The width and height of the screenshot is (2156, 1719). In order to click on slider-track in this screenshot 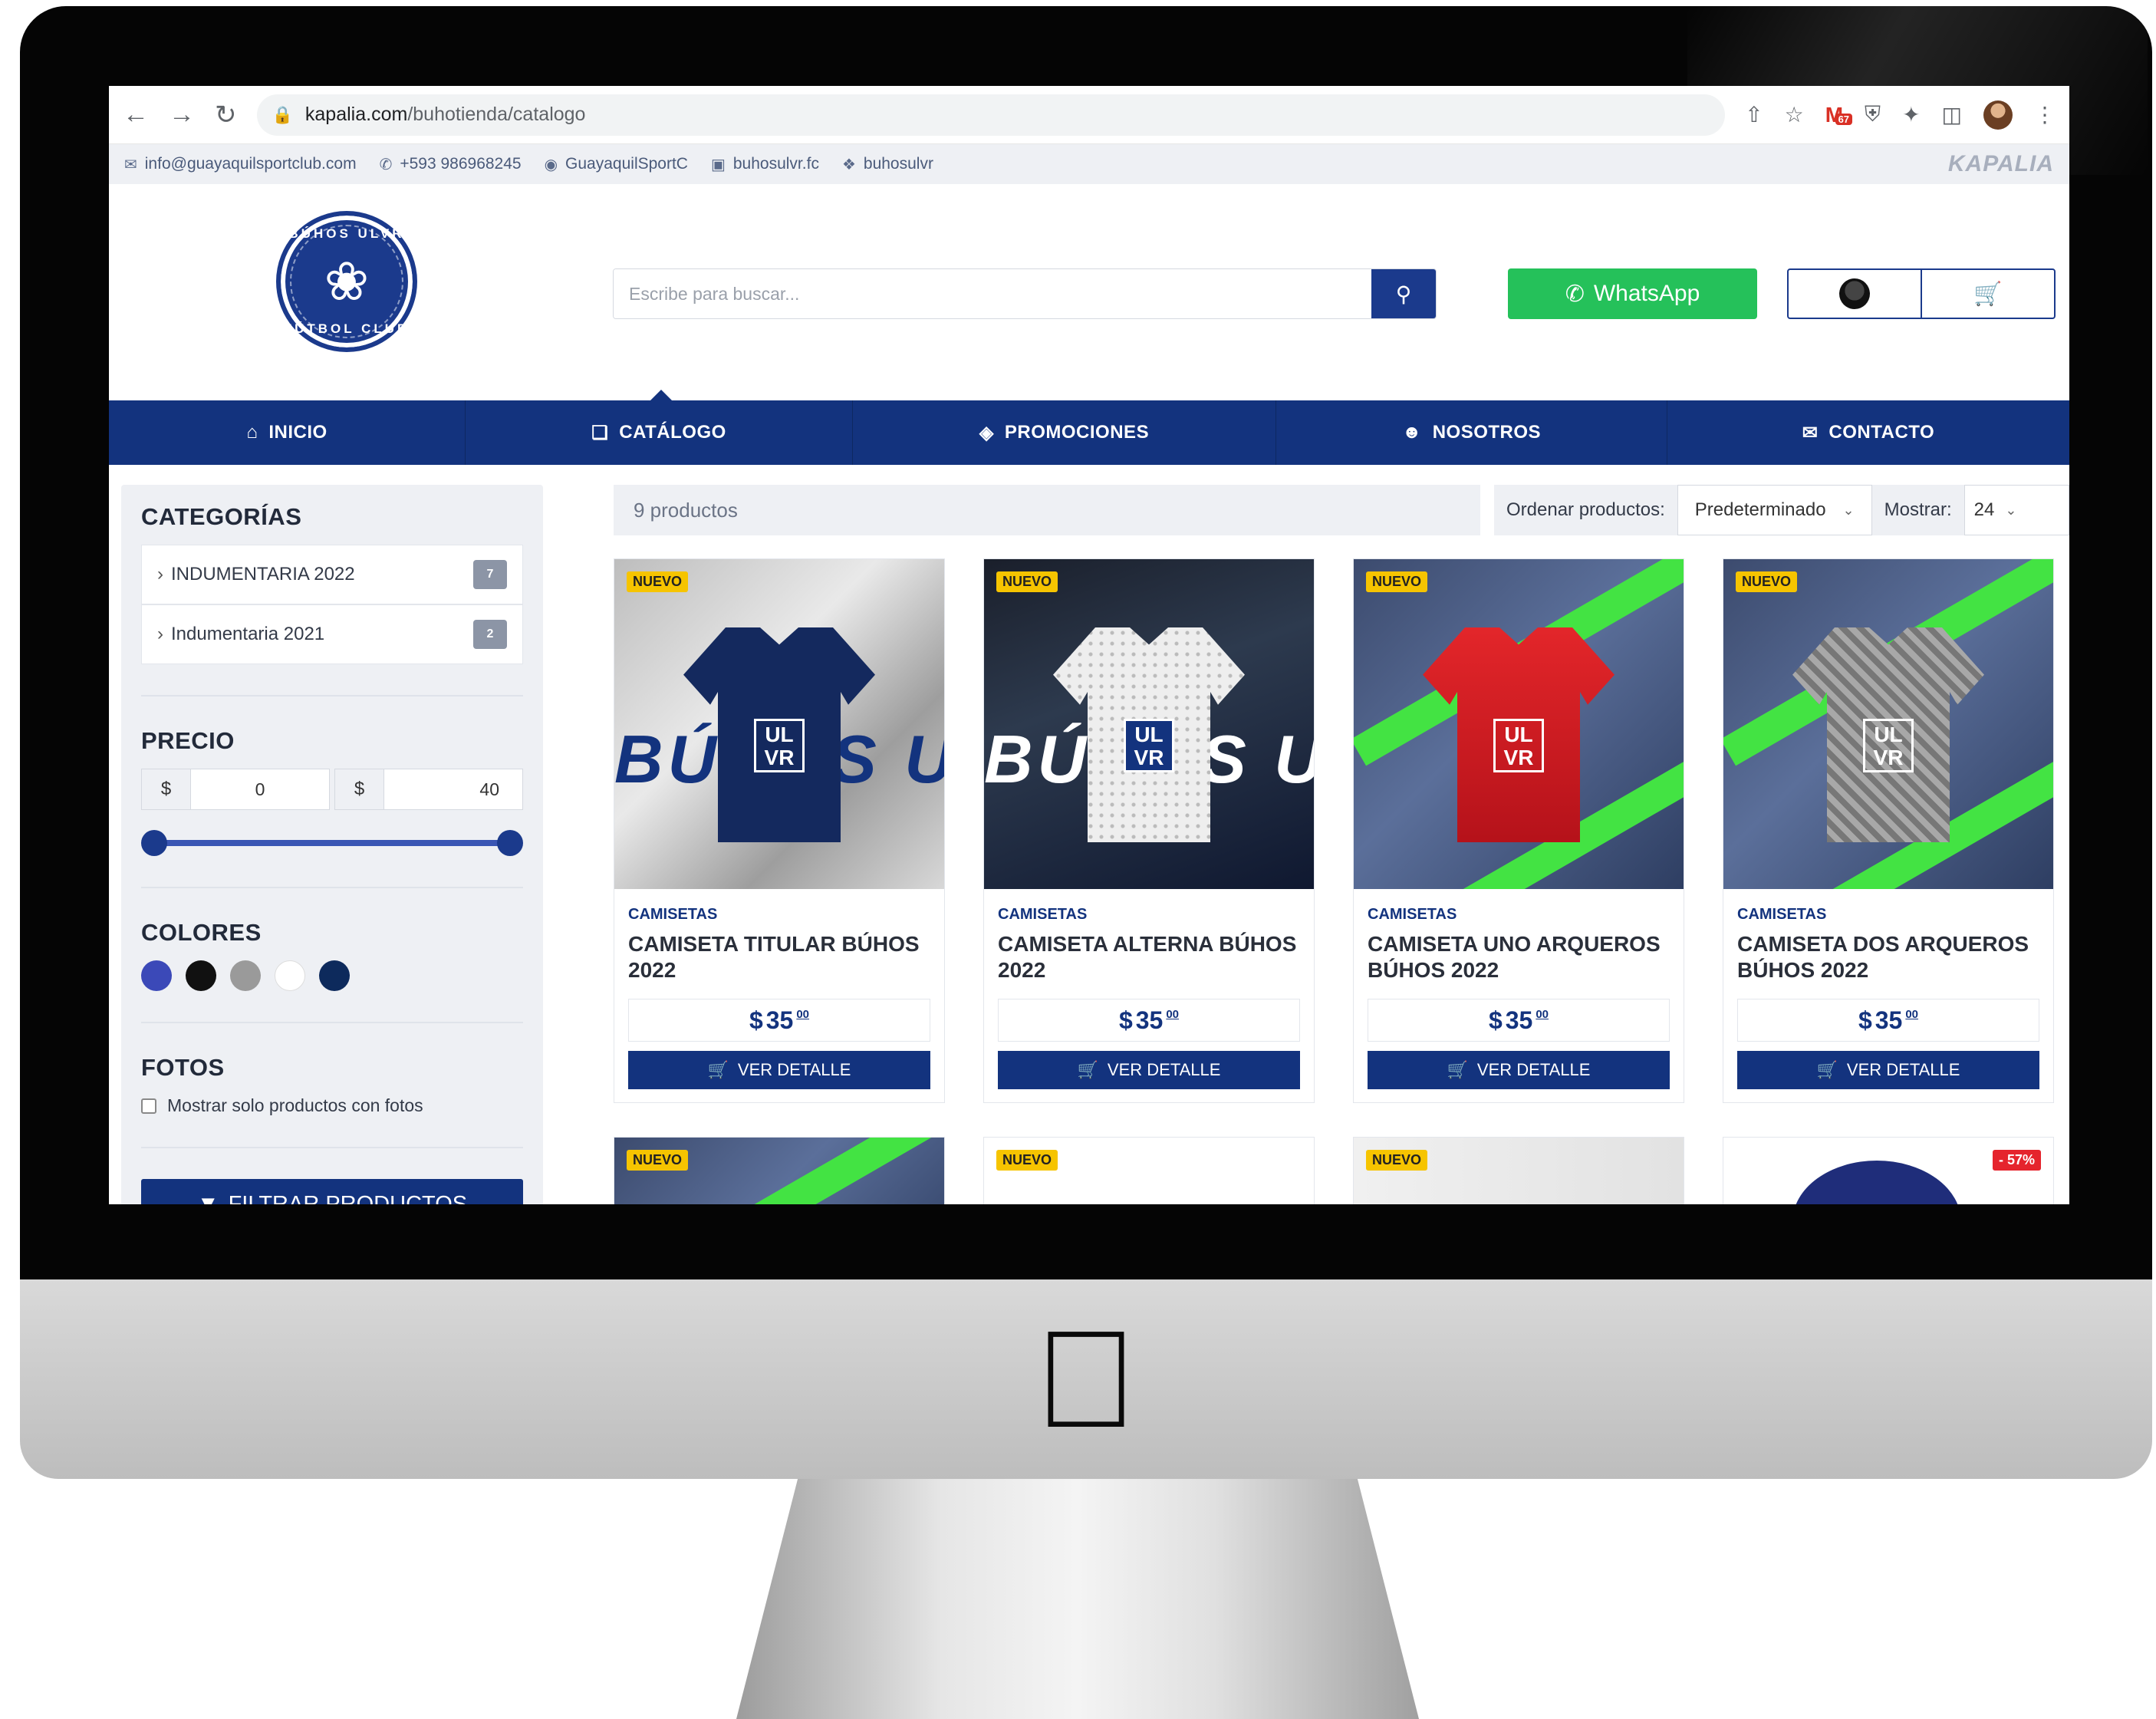, I will do `click(332, 843)`.